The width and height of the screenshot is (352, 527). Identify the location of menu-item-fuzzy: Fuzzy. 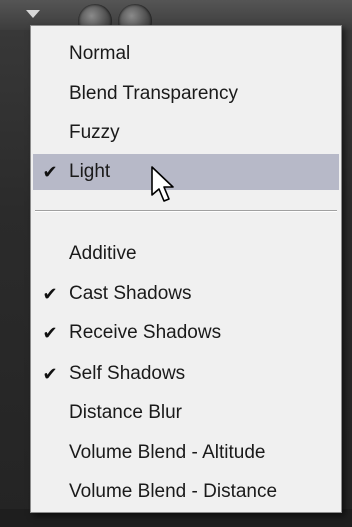
(186, 133).